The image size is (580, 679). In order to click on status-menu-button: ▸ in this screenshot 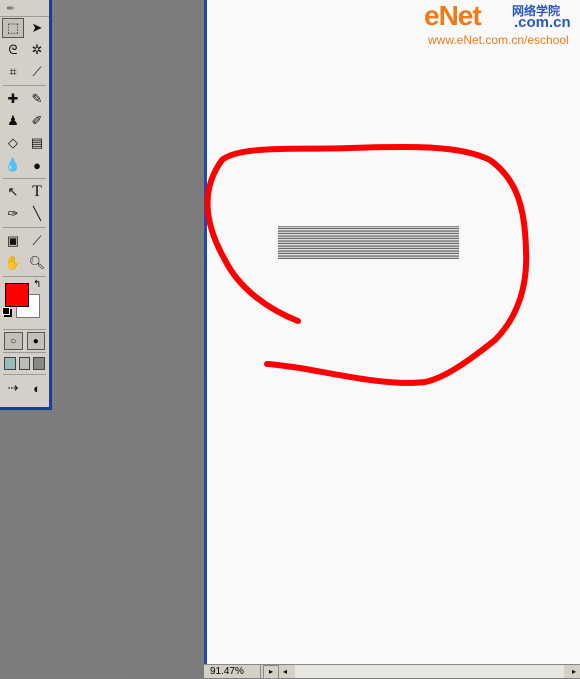, I will do `click(271, 671)`.